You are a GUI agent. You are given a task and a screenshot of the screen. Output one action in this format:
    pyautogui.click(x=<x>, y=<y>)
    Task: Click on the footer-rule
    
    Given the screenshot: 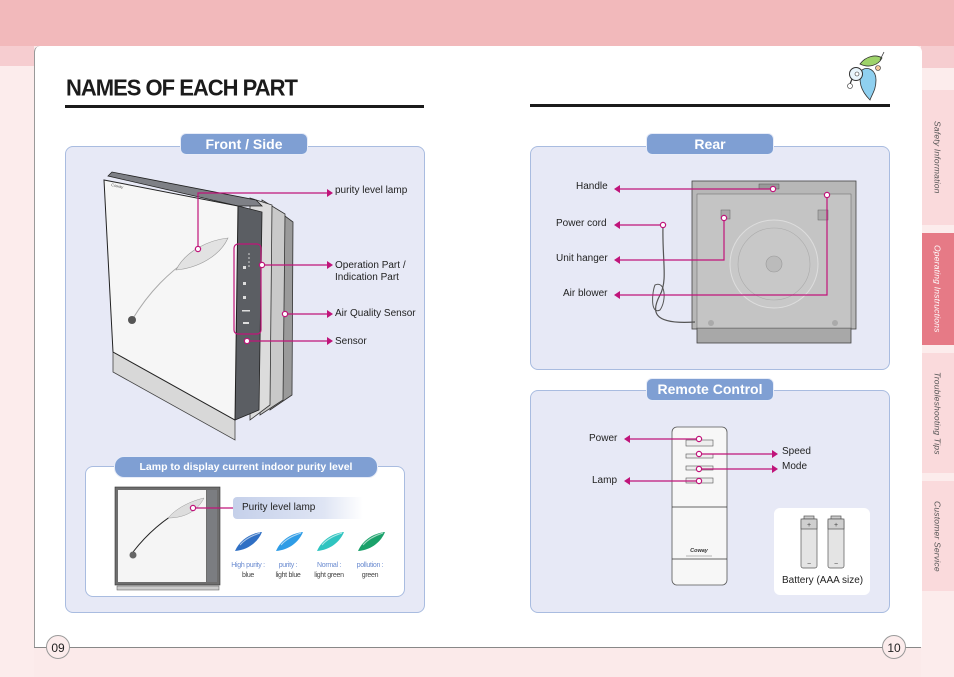 What is the action you would take?
    pyautogui.click(x=477, y=647)
    